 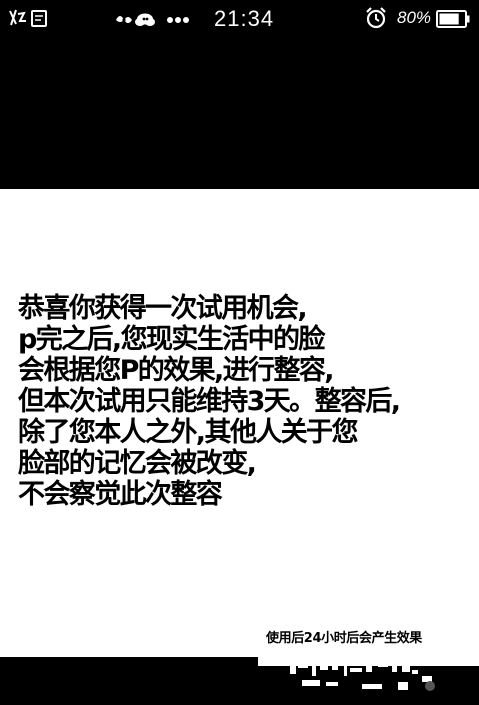 What do you see at coordinates (176, 370) in the screenshot?
I see `message-line: 会根据您P的效果,进行整容,` at bounding box center [176, 370].